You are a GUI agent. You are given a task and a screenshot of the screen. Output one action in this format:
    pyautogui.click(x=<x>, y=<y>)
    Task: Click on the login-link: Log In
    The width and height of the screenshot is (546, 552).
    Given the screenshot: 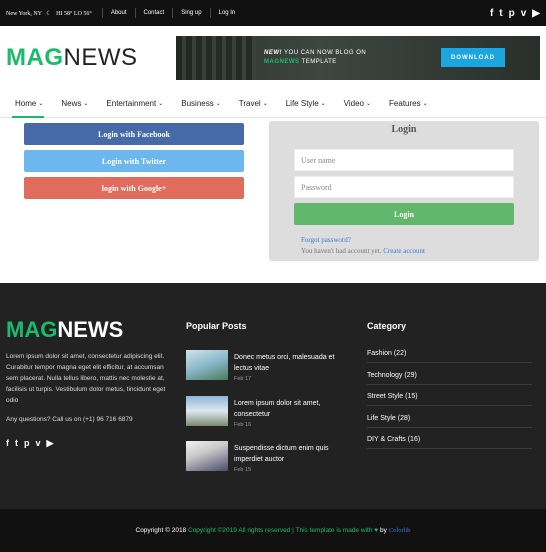 What is the action you would take?
    pyautogui.click(x=226, y=13)
    